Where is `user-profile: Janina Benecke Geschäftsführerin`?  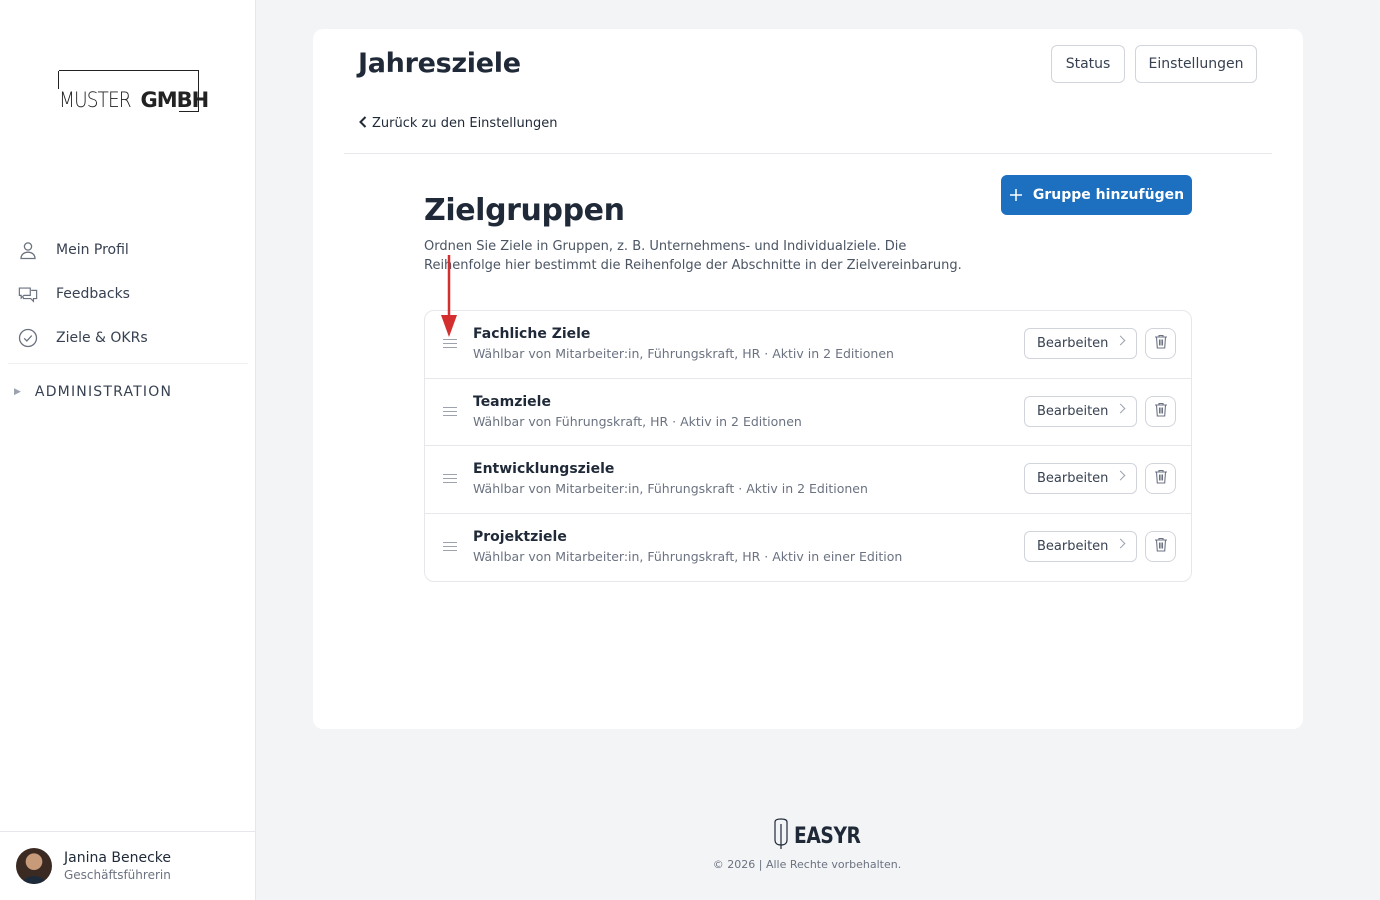
user-profile: Janina Benecke Geschäftsführerin is located at coordinates (128, 865).